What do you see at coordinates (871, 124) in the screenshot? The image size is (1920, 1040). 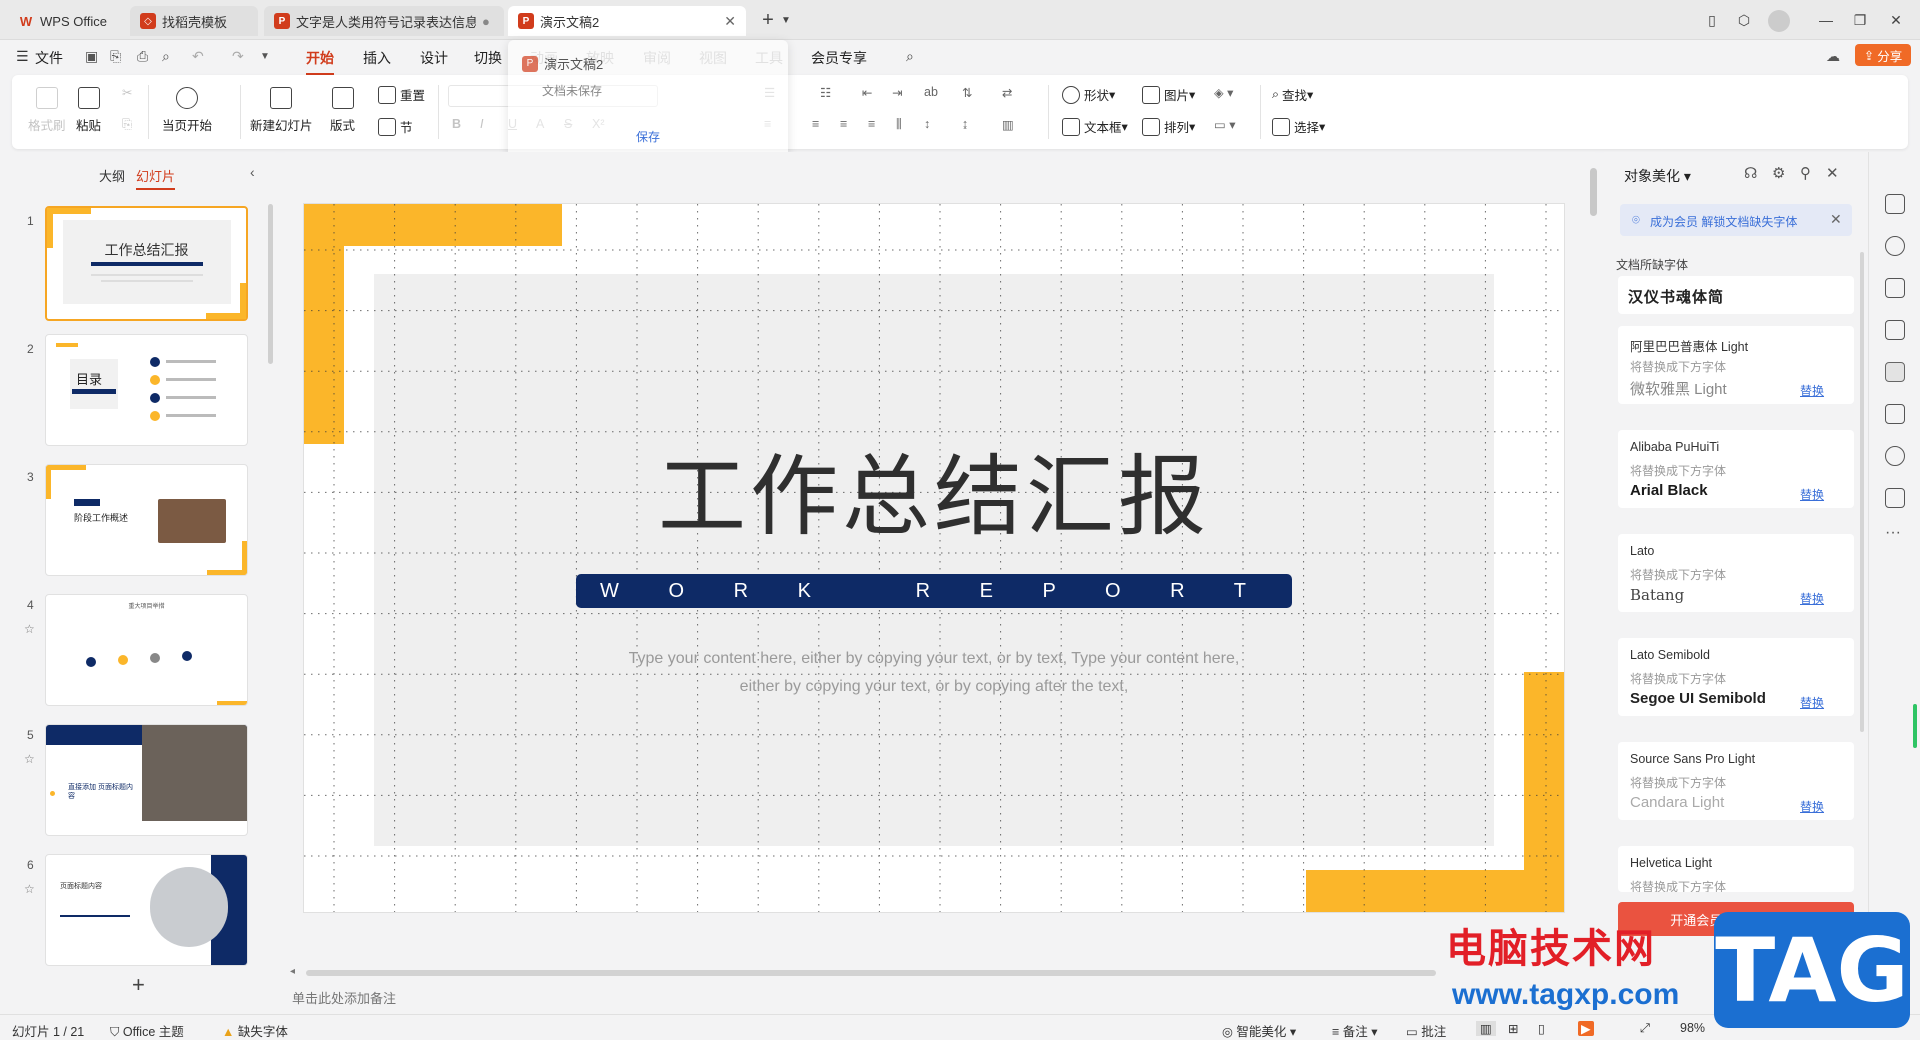 I see `justify-icon: ≡` at bounding box center [871, 124].